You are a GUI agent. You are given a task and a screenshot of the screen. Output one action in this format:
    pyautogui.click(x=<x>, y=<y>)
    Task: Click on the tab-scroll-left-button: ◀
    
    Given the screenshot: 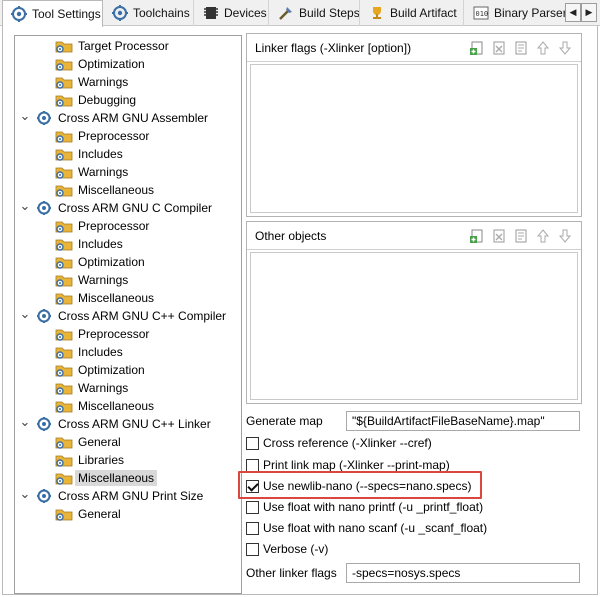 What is the action you would take?
    pyautogui.click(x=573, y=12)
    